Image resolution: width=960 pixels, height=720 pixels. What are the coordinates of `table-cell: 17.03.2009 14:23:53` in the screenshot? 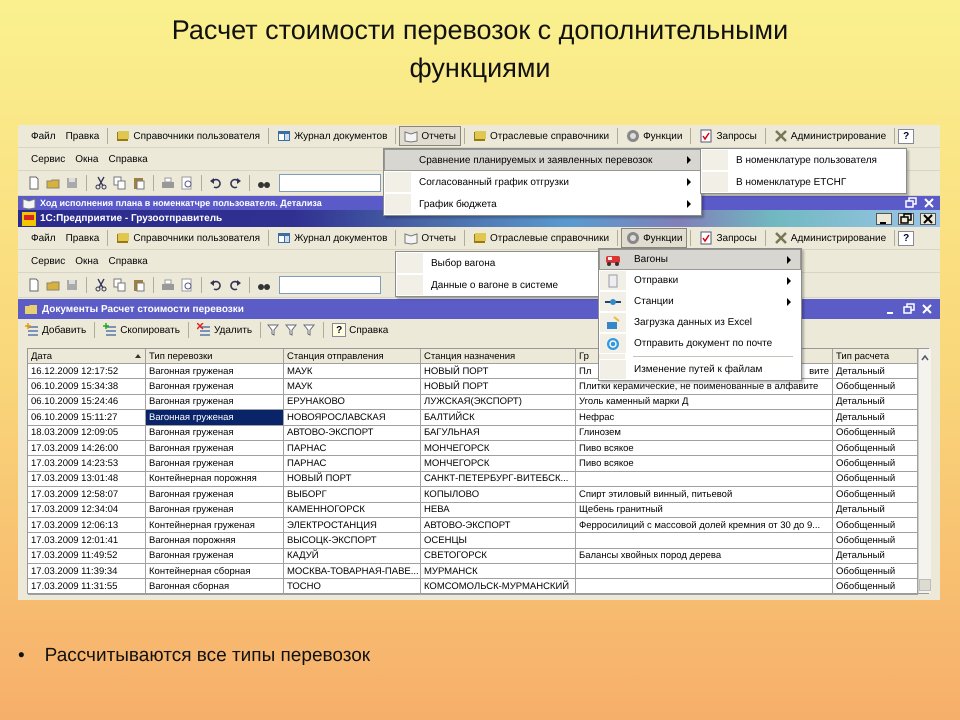 It's located at (87, 464).